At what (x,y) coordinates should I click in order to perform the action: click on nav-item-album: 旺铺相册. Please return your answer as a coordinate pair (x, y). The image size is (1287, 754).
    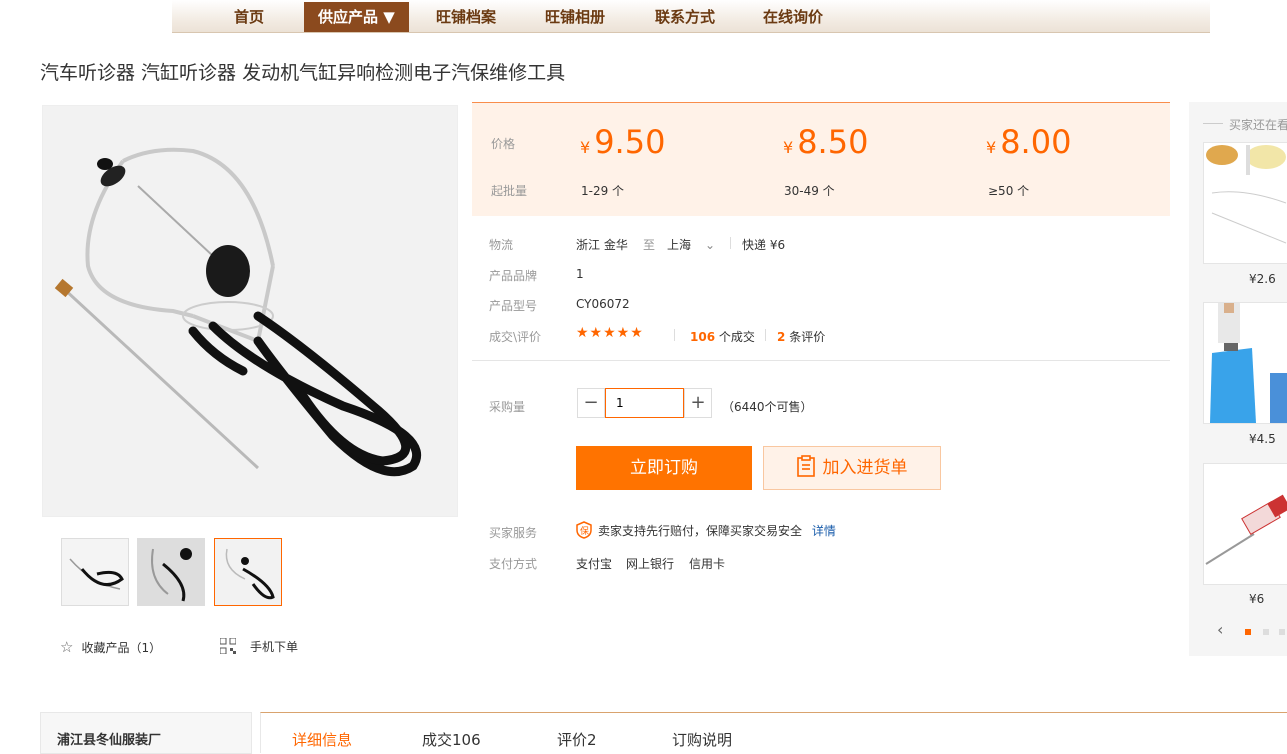
    Looking at the image, I should click on (575, 16).